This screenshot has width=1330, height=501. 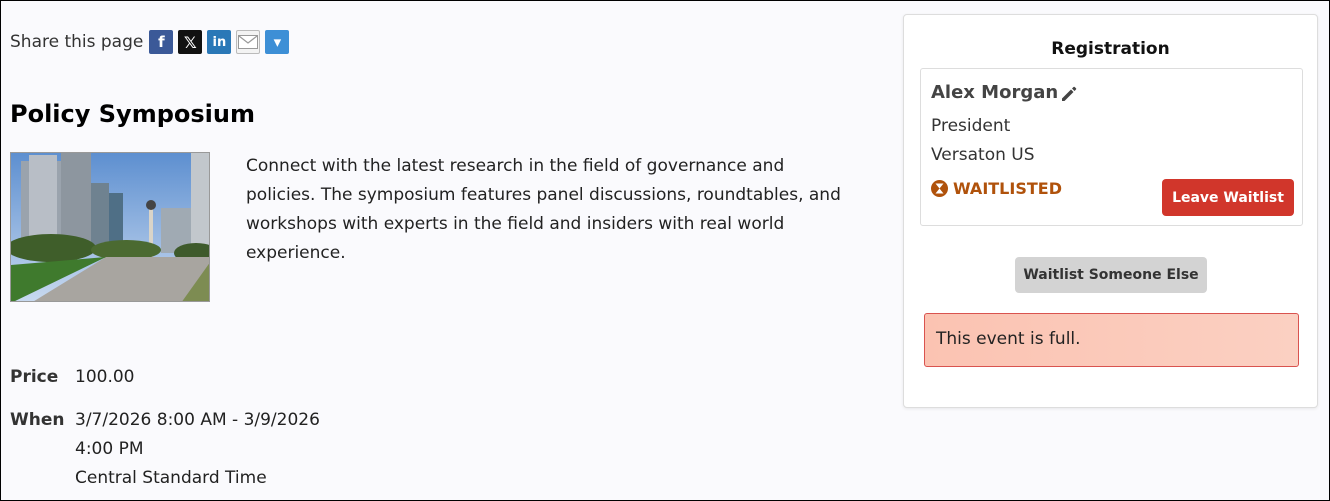 What do you see at coordinates (1007, 188) in the screenshot?
I see `status-text: WAITLISTED` at bounding box center [1007, 188].